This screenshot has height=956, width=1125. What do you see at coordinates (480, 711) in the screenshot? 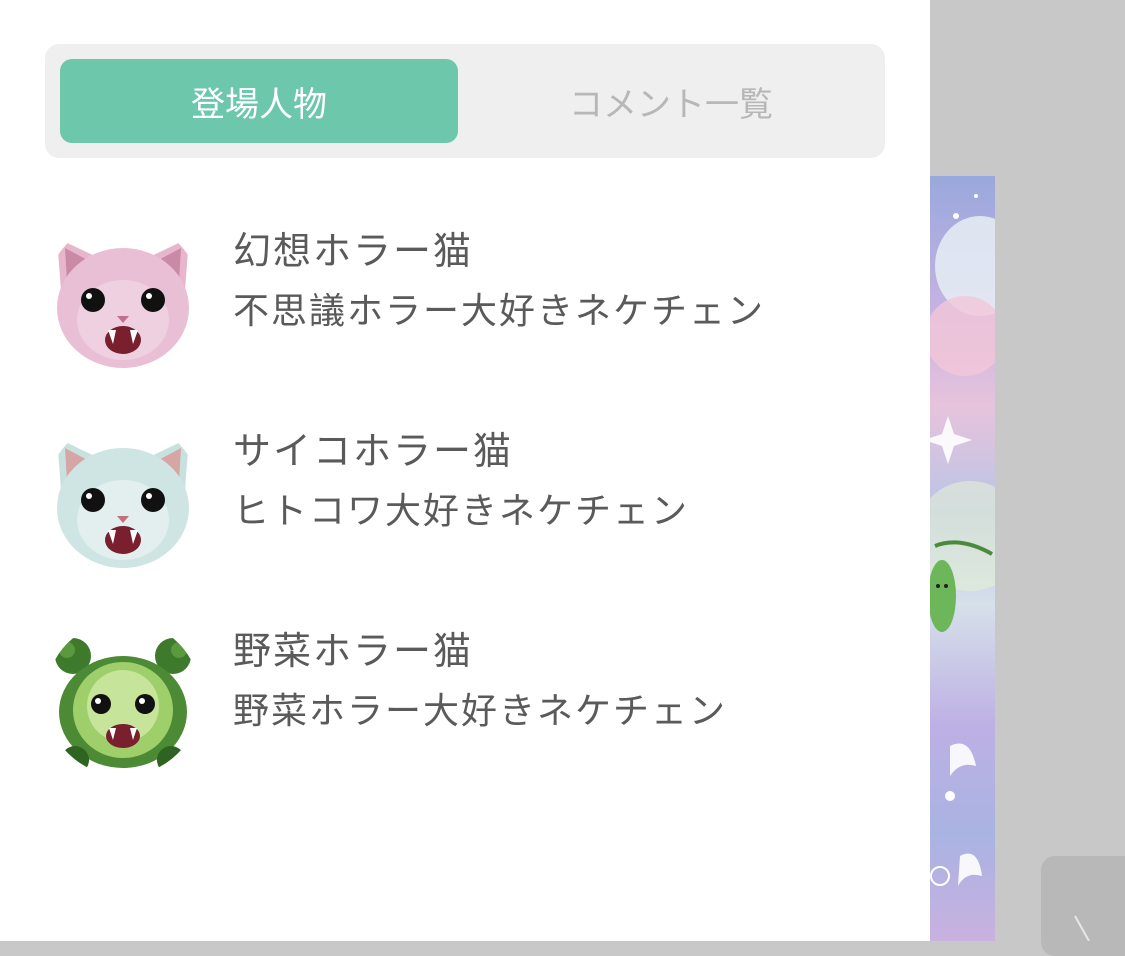
I see `character-subtitle: 野菜ホラー大好きネケチェン` at bounding box center [480, 711].